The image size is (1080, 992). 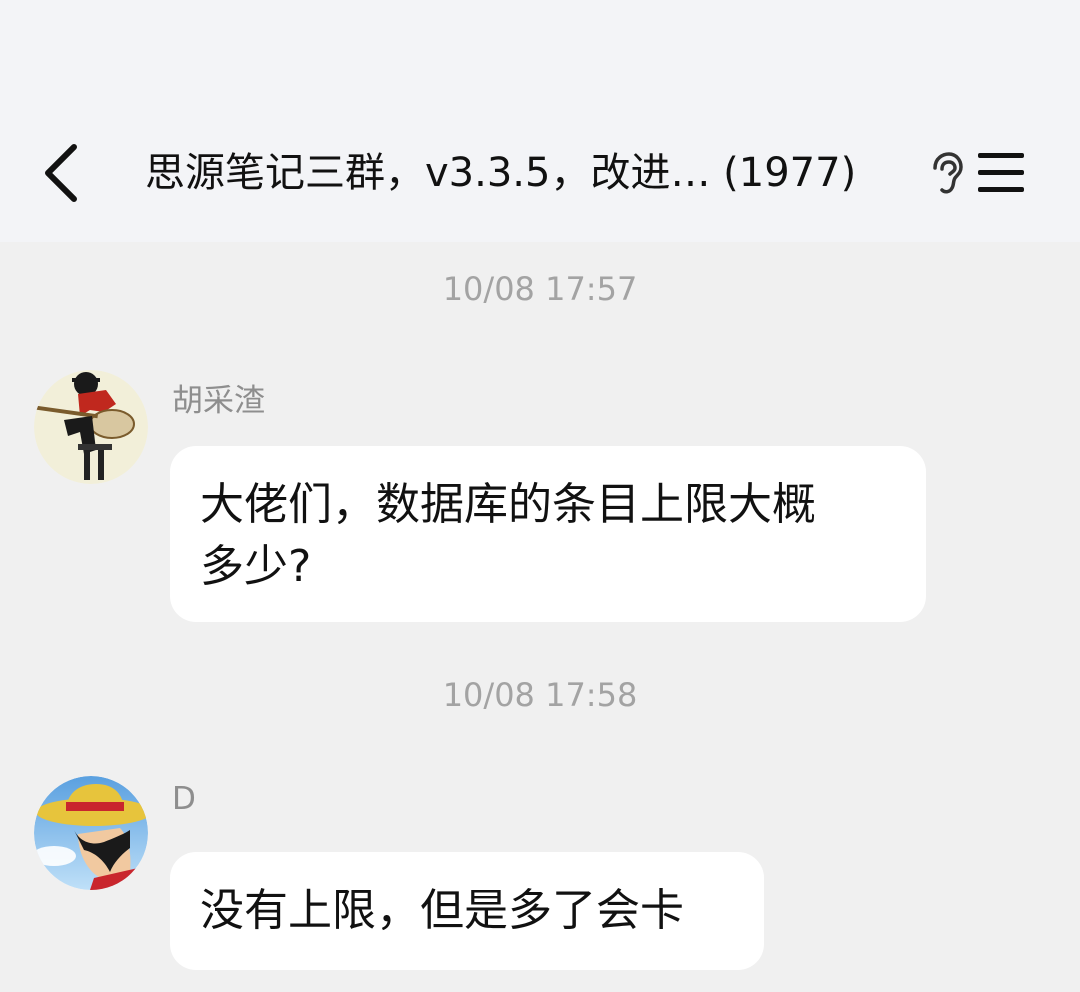 I want to click on message-timestamp: 10/08 17:57, so click(x=540, y=289).